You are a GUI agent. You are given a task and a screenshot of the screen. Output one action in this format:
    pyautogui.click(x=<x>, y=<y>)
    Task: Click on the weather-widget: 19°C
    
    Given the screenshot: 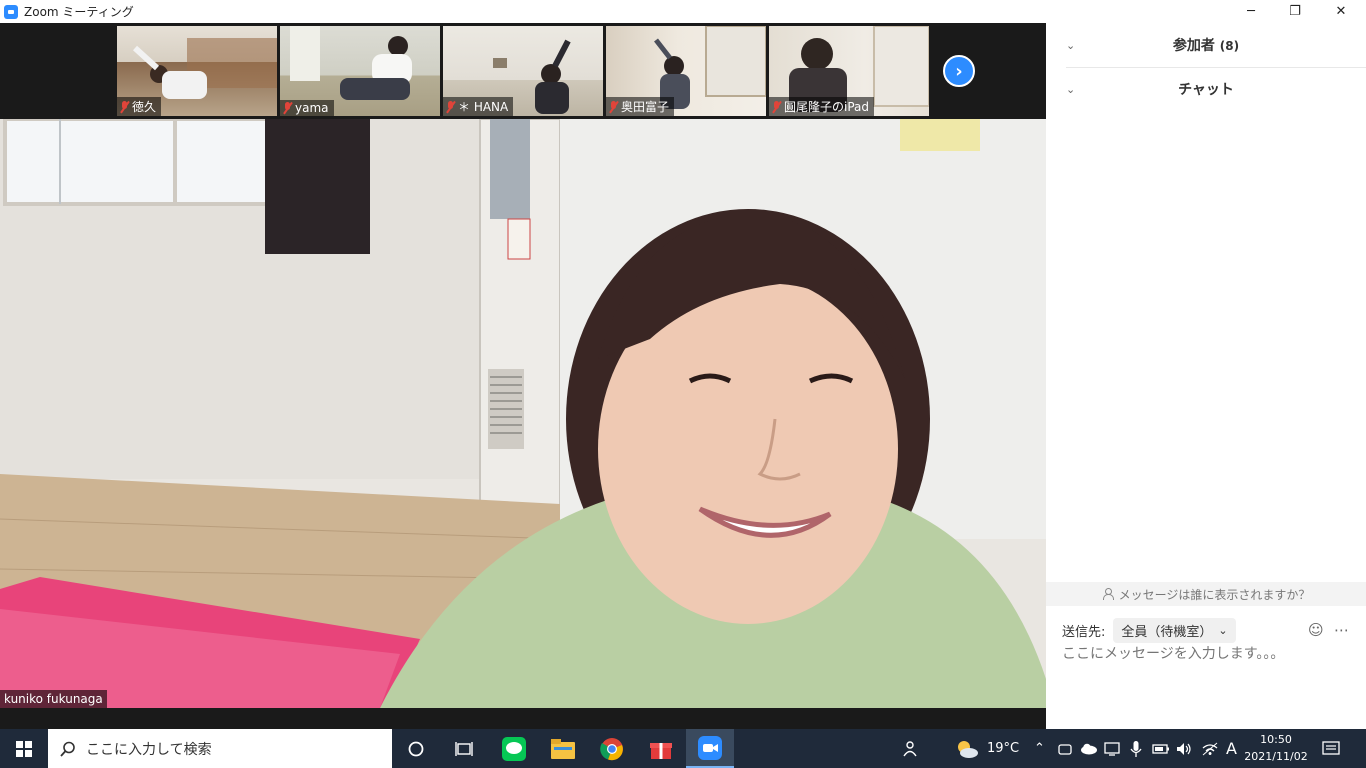 What is the action you would take?
    pyautogui.click(x=987, y=748)
    